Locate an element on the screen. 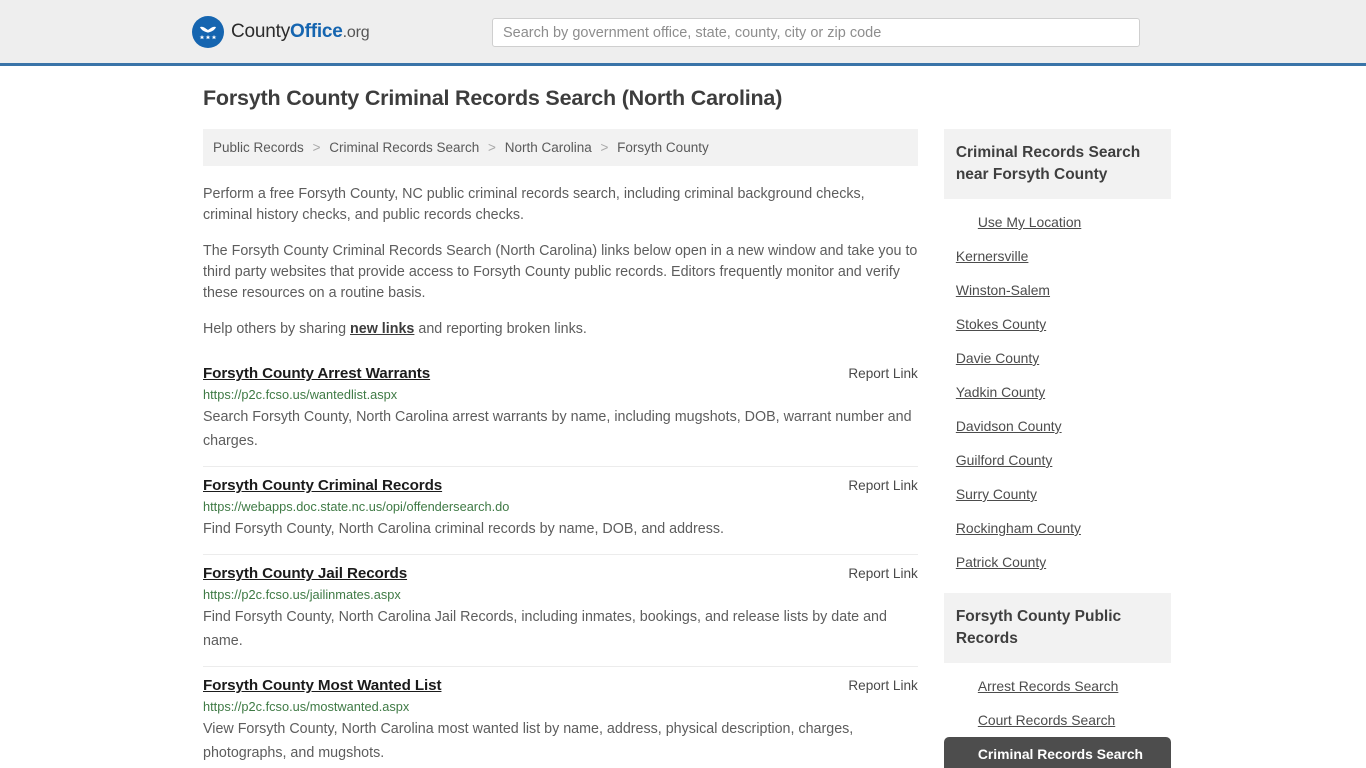  link-entry-title: Forsyth County Arrest Warrants is located at coordinates (316, 373).